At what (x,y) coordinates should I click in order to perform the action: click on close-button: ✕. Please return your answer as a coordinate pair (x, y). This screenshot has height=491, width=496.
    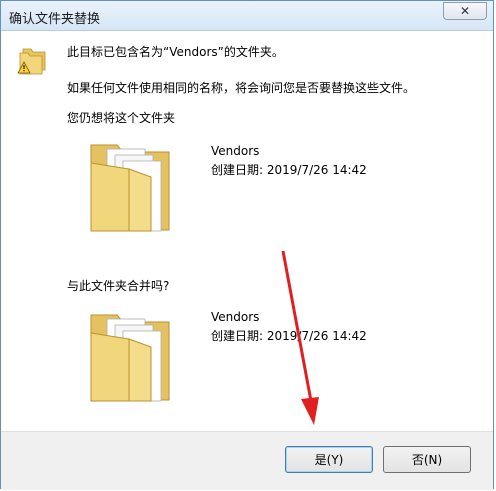
    Looking at the image, I should click on (465, 11).